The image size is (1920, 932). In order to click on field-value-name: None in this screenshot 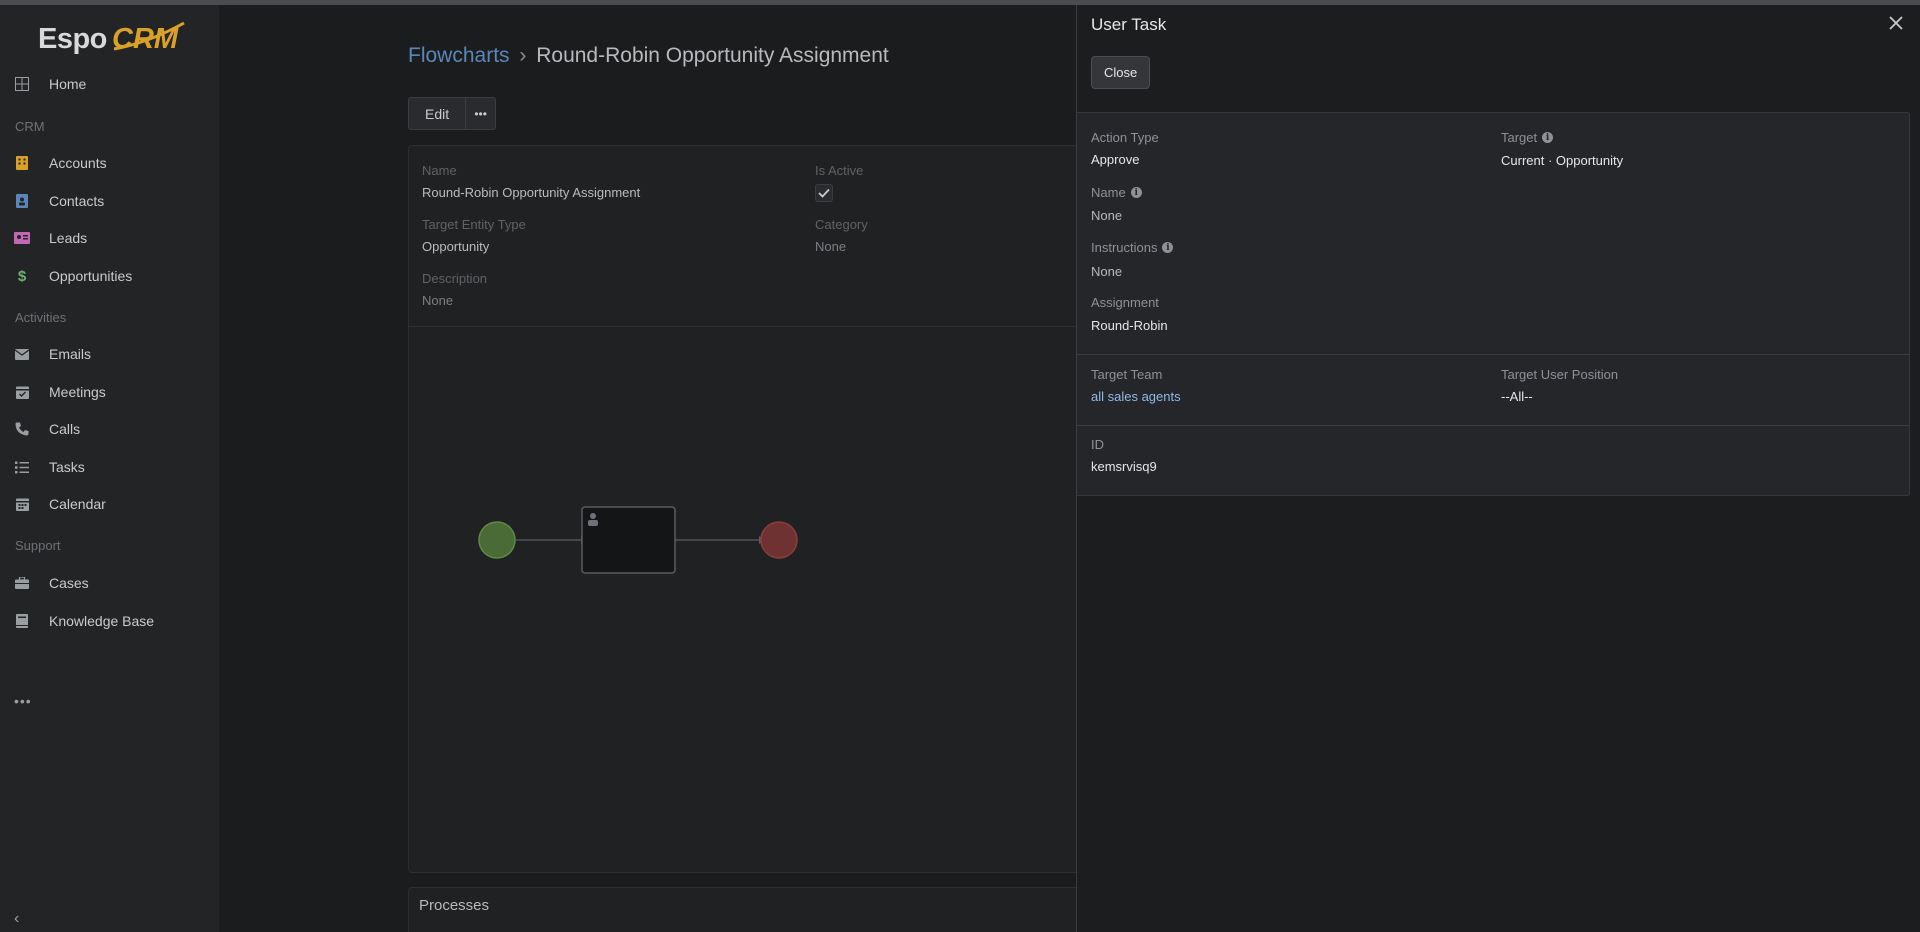, I will do `click(1107, 215)`.